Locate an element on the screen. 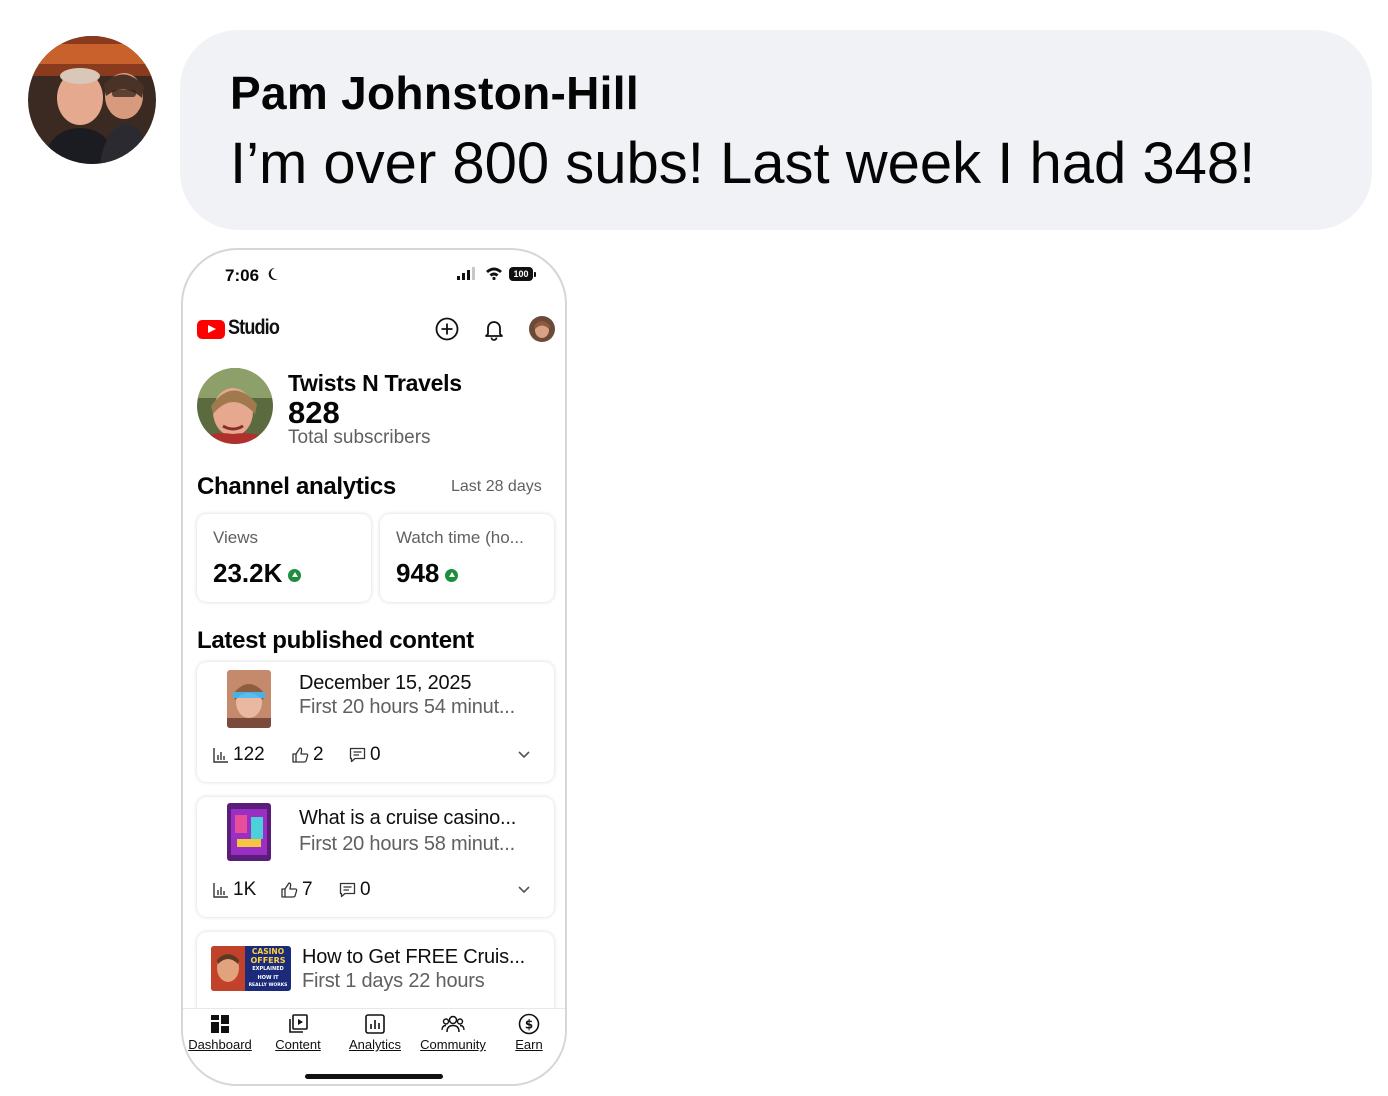  comment-author: Pam Johnston-Hill is located at coordinates (434, 93).